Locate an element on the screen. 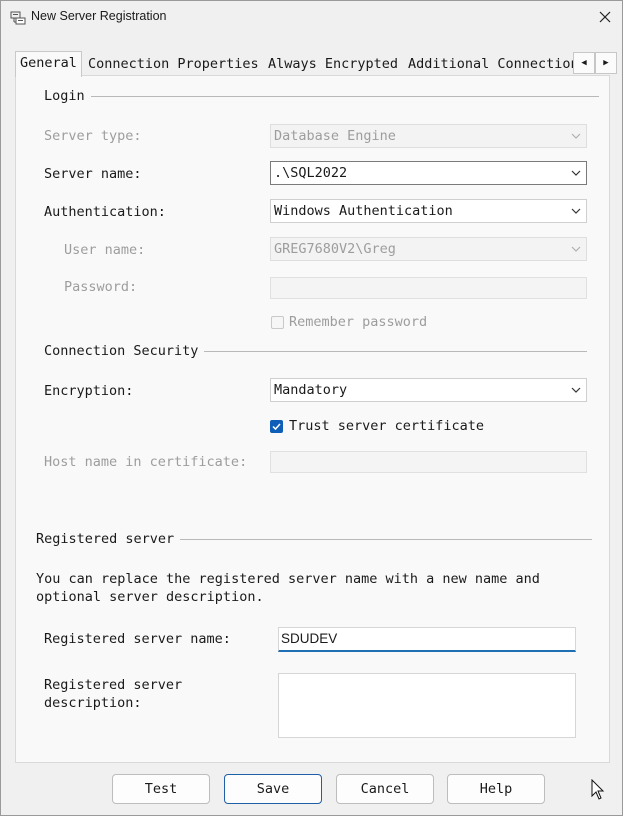  remember-password-checkbox is located at coordinates (277, 322).